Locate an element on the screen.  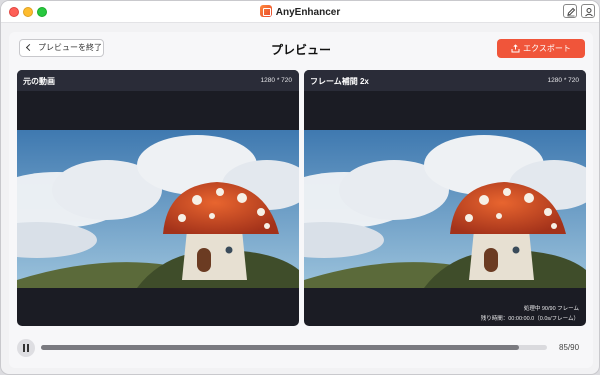
playback-progress-bar is located at coordinates (294, 347).